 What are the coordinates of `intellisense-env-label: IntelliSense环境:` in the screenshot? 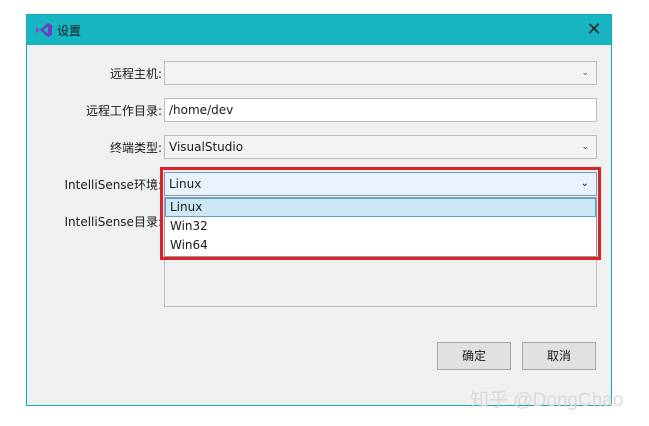 It's located at (113, 185).